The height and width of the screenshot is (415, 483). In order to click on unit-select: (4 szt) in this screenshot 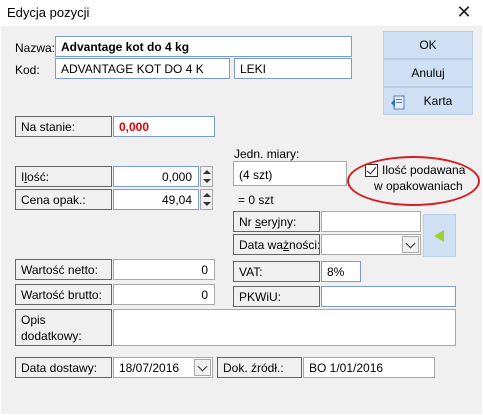, I will do `click(290, 173)`.